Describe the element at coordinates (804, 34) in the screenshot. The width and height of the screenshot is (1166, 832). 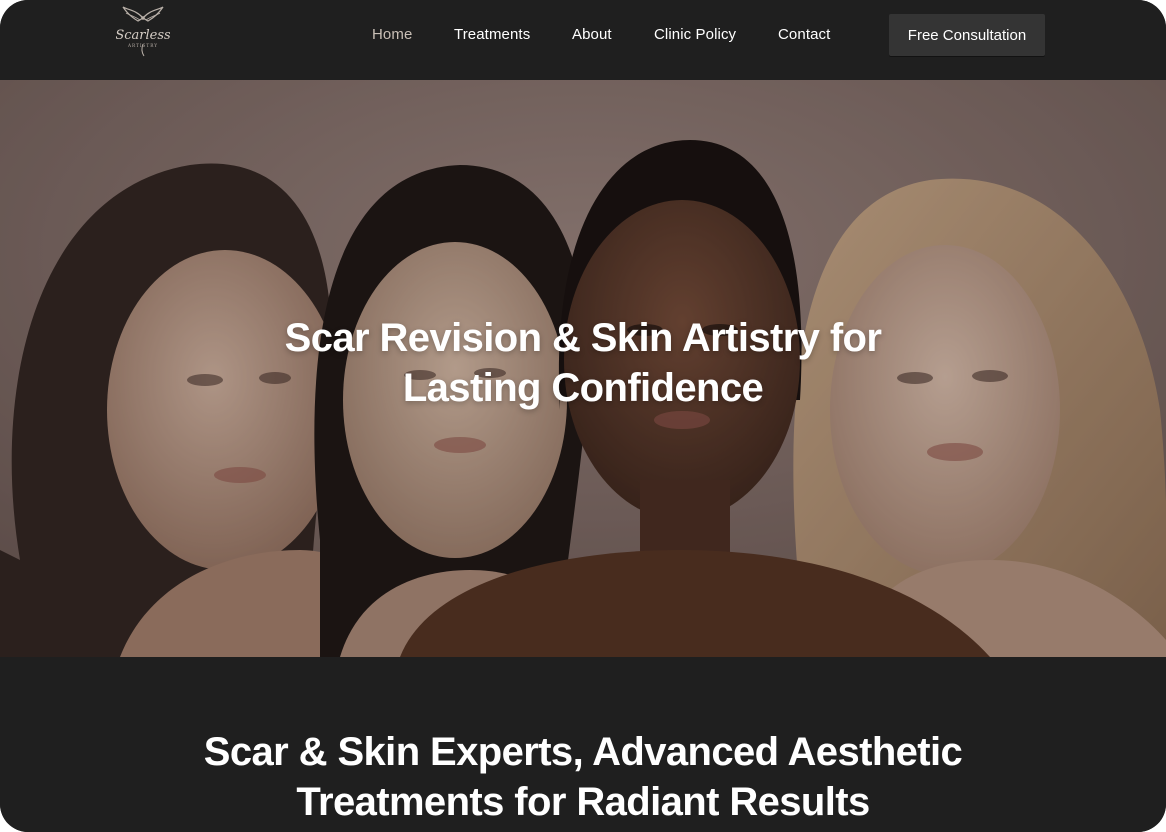
I see `nav-link-contact: Contact` at that location.